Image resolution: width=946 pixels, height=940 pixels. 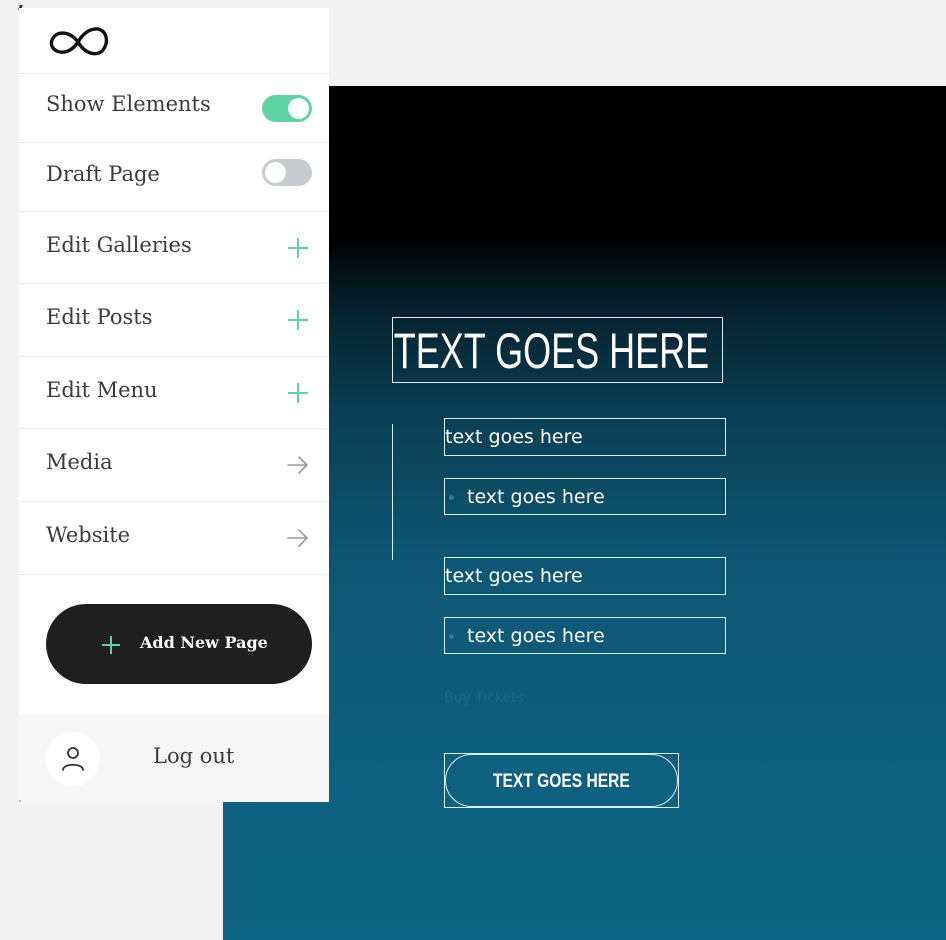 What do you see at coordinates (484, 698) in the screenshot?
I see `faint-link-text: Buy Tickets` at bounding box center [484, 698].